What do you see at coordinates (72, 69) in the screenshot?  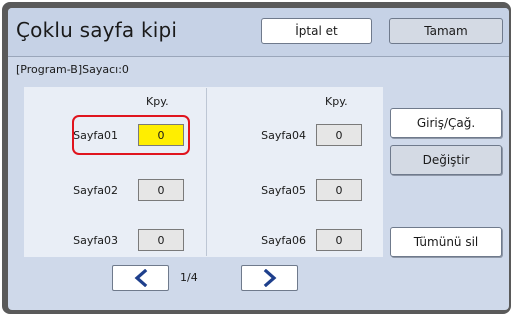 I see `program-counter-label: [Program-B]Sayacı:0` at bounding box center [72, 69].